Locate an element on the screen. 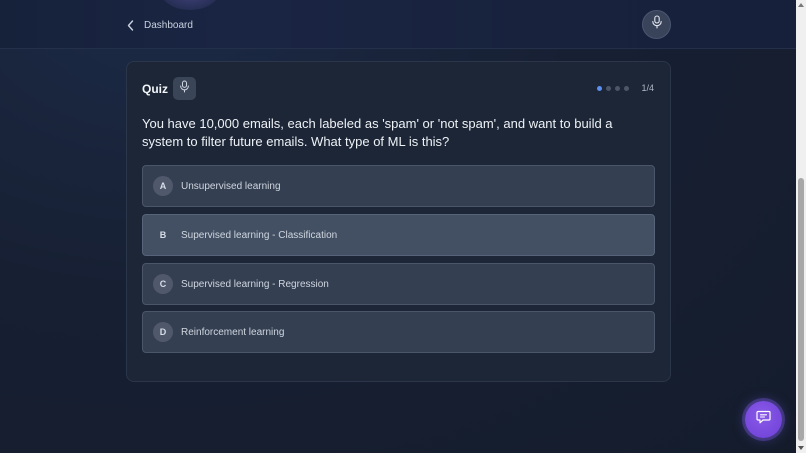  header-mic-button is located at coordinates (656, 24).